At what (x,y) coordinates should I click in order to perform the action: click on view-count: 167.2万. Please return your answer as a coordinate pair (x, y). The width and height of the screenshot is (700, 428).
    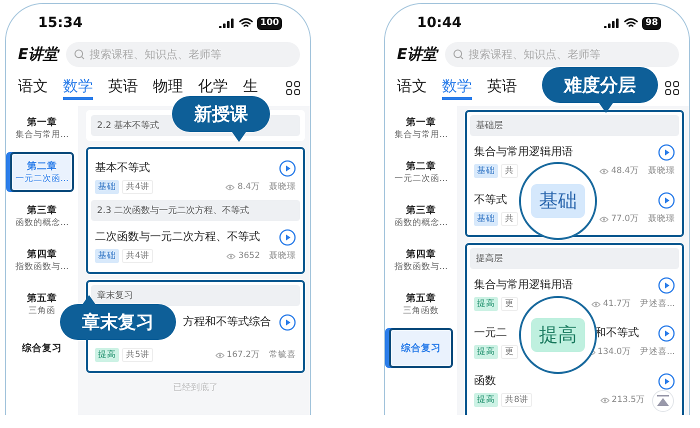
    Looking at the image, I should click on (243, 355).